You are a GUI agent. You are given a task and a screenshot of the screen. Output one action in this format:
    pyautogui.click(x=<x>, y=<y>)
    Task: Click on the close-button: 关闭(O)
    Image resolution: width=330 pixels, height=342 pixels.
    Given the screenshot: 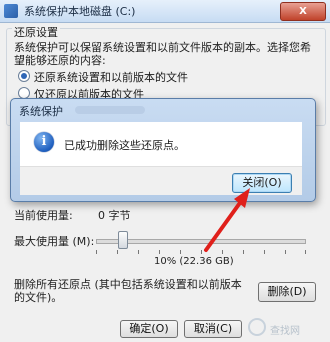 What is the action you would take?
    pyautogui.click(x=262, y=183)
    